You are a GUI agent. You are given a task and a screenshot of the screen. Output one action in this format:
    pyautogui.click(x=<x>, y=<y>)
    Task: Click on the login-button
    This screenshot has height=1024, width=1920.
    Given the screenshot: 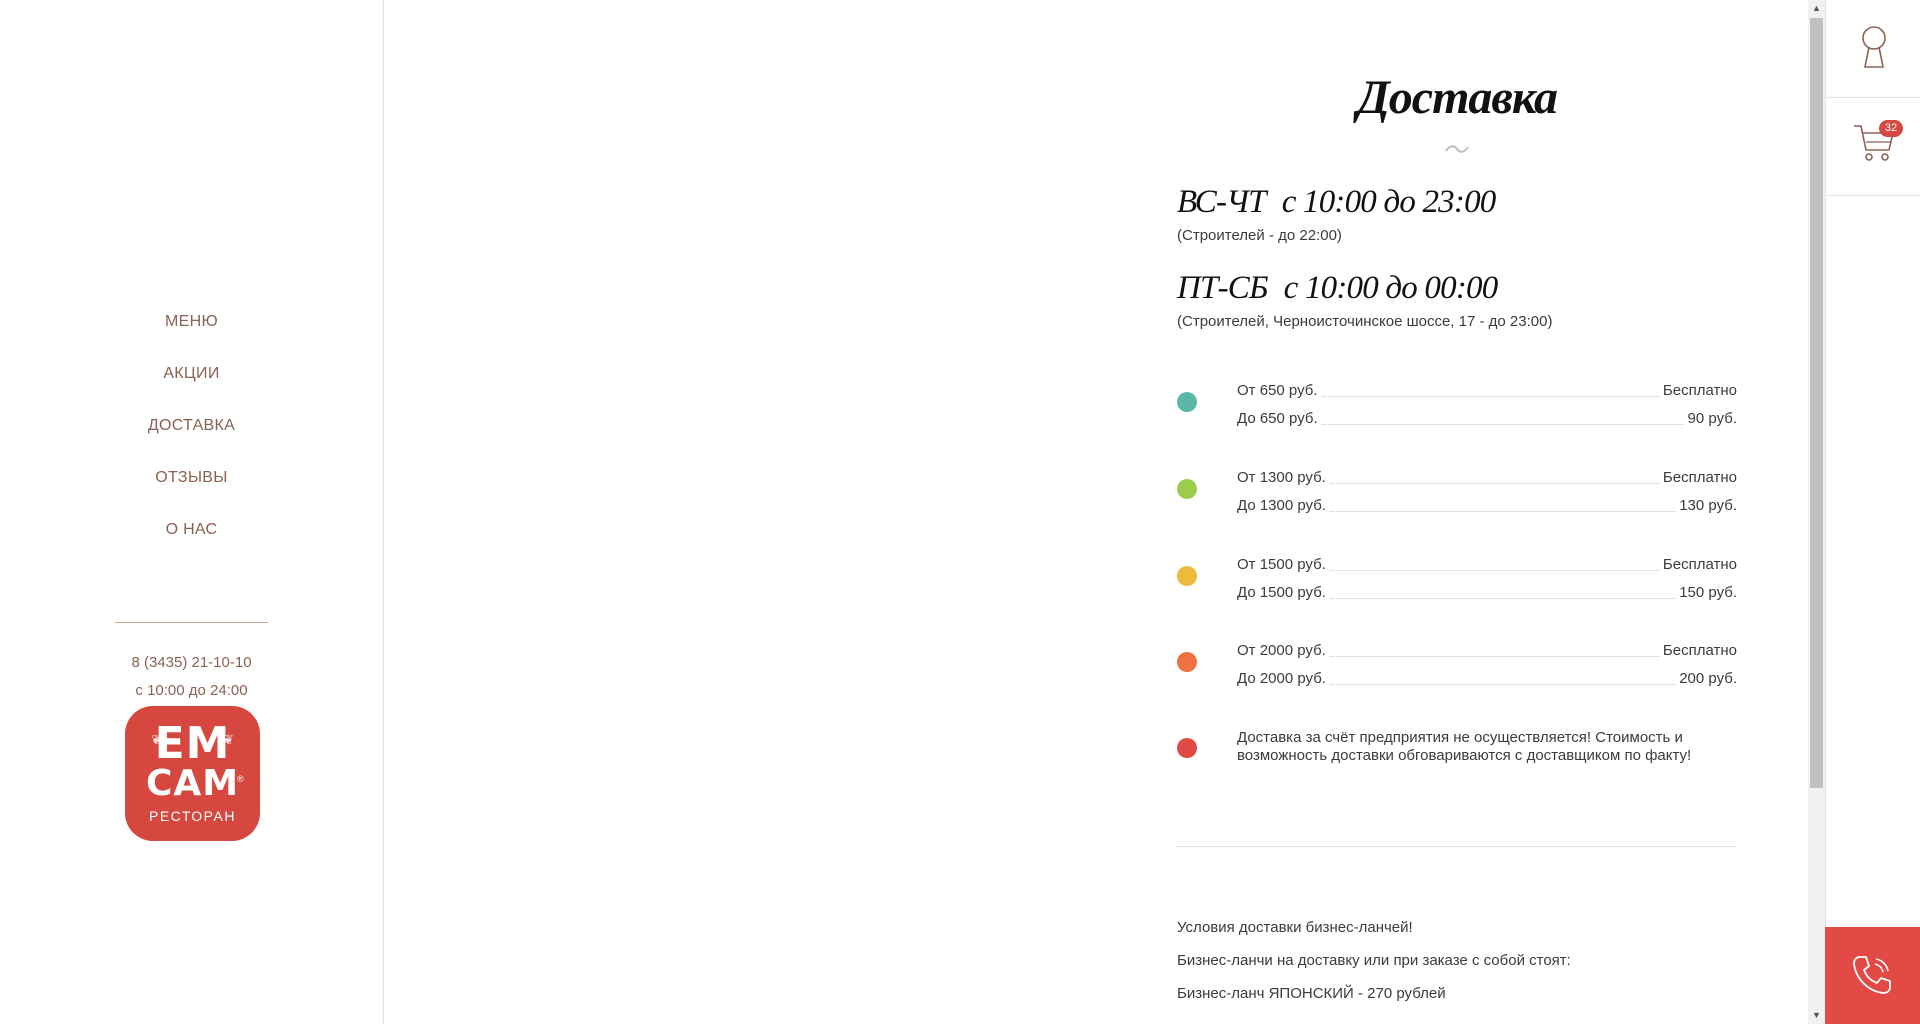 What is the action you would take?
    pyautogui.click(x=1873, y=49)
    